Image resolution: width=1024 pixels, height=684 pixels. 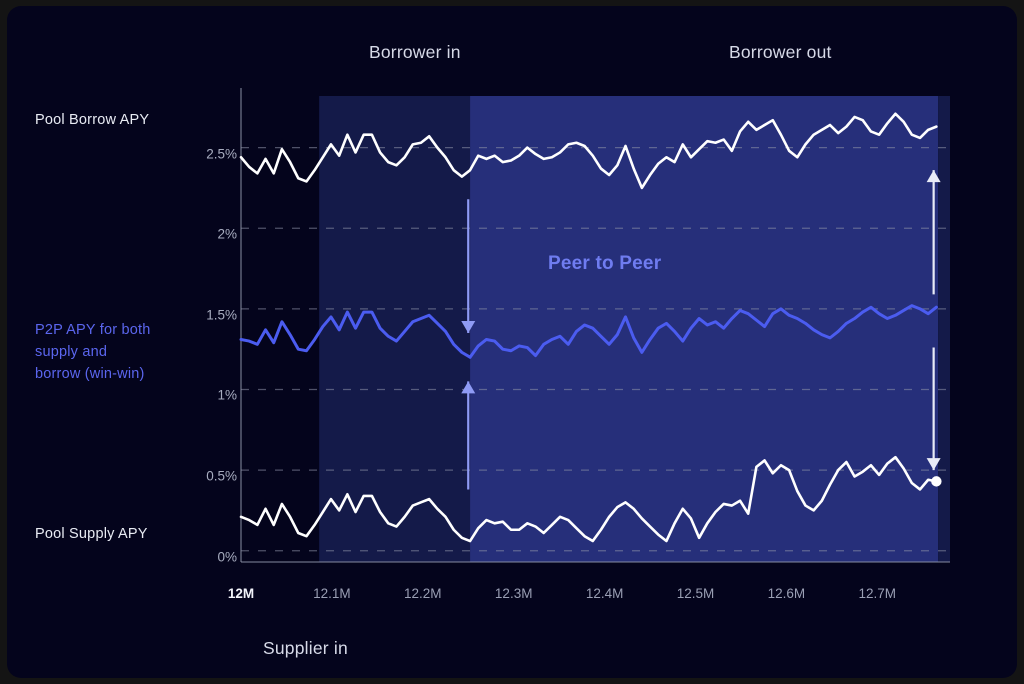 What do you see at coordinates (227, 557) in the screenshot?
I see `y-tick-label: 0%` at bounding box center [227, 557].